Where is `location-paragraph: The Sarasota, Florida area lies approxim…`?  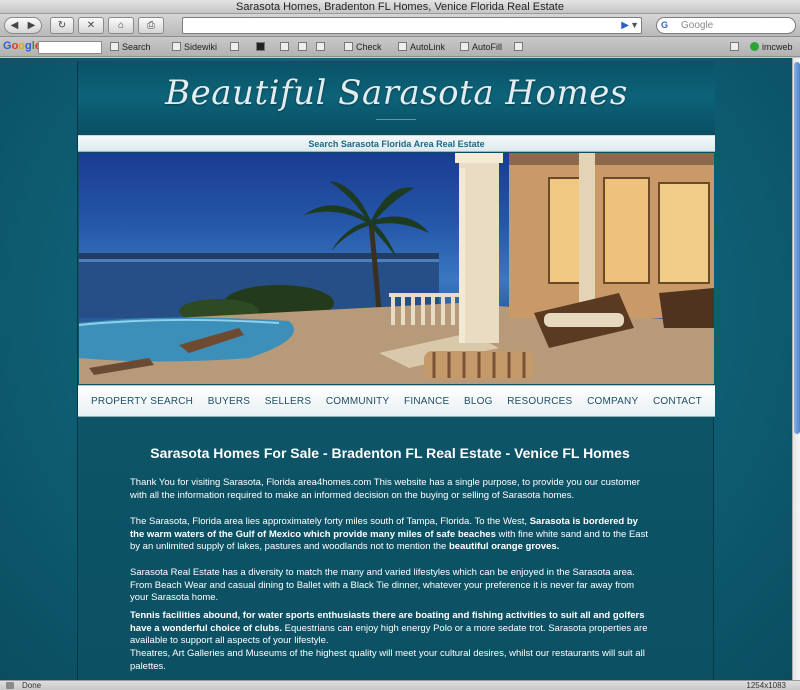
location-paragraph: The Sarasota, Florida area lies approxim… is located at coordinates (389, 534).